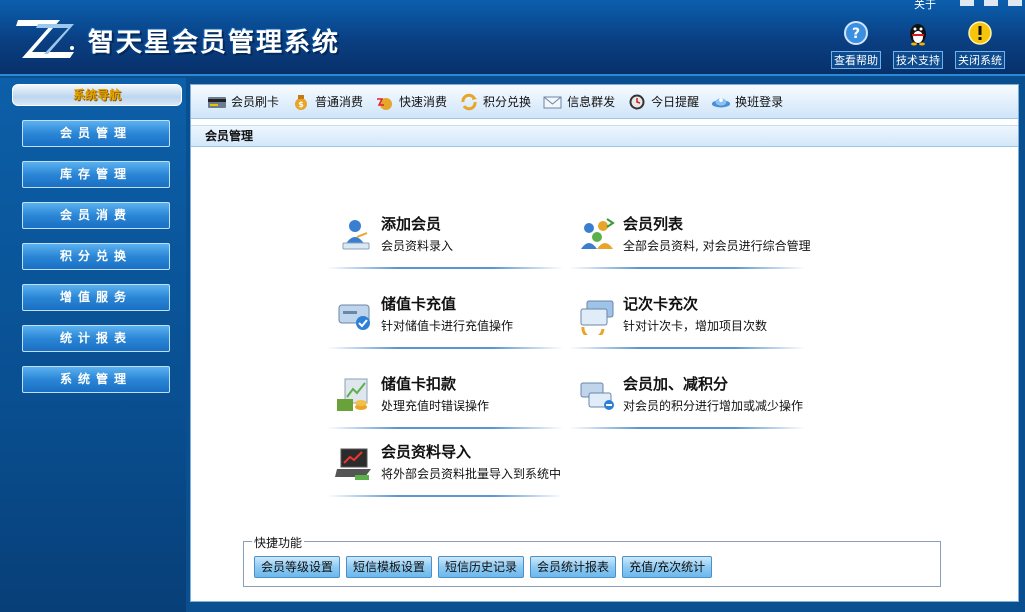  I want to click on maximize-button, so click(991, 3).